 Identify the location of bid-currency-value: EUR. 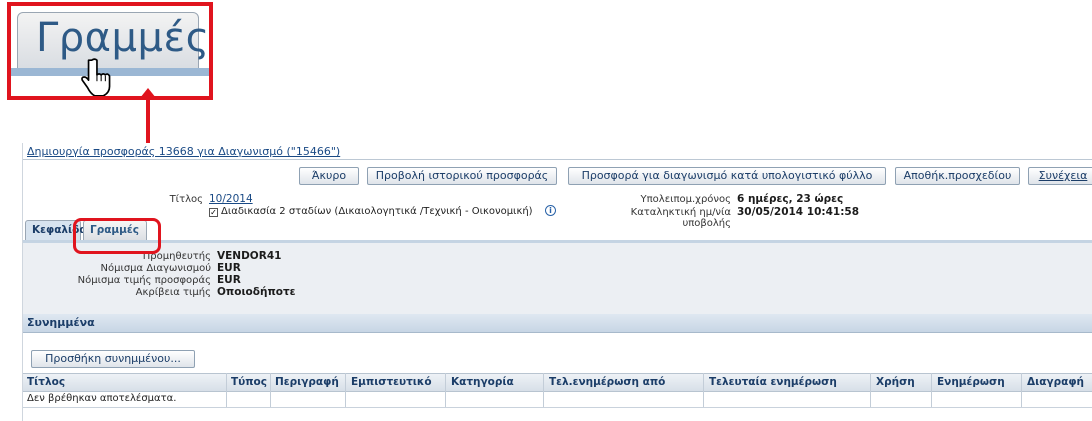
(229, 280).